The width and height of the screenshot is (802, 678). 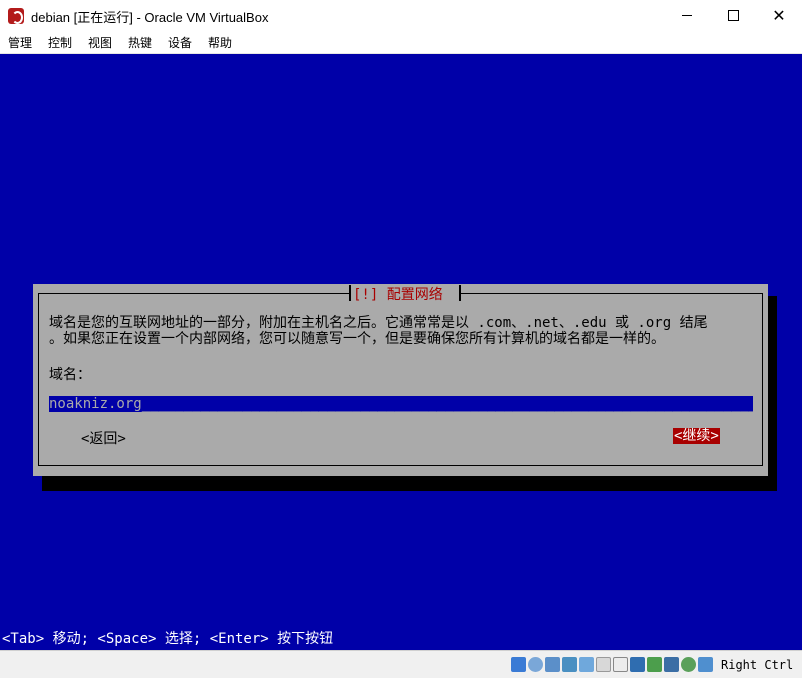 I want to click on title-bracket-left, so click(x=350, y=293).